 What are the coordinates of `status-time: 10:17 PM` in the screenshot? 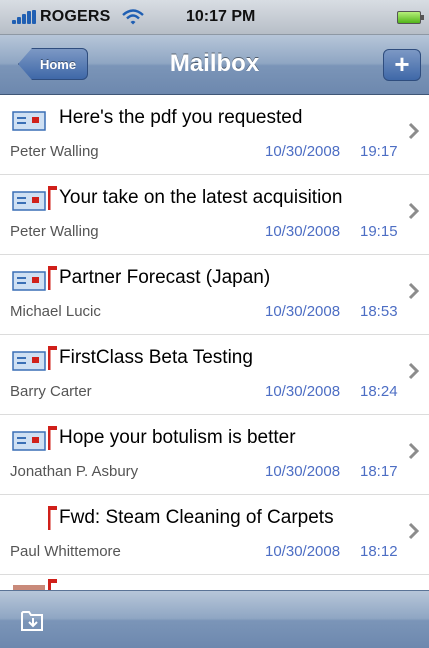 It's located at (221, 16).